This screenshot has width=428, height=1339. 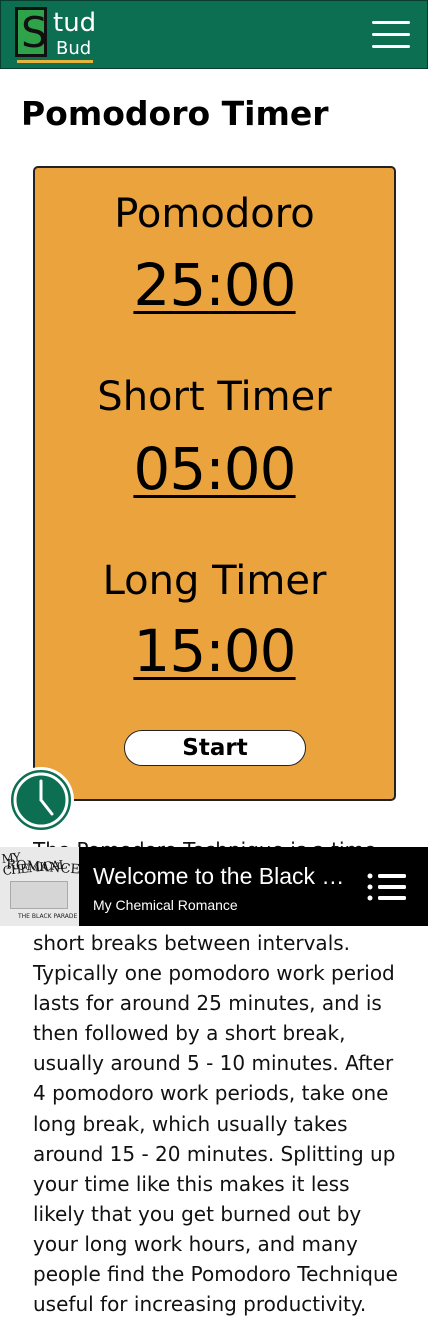 What do you see at coordinates (214, 214) in the screenshot?
I see `pomodoro-label: Pomodoro` at bounding box center [214, 214].